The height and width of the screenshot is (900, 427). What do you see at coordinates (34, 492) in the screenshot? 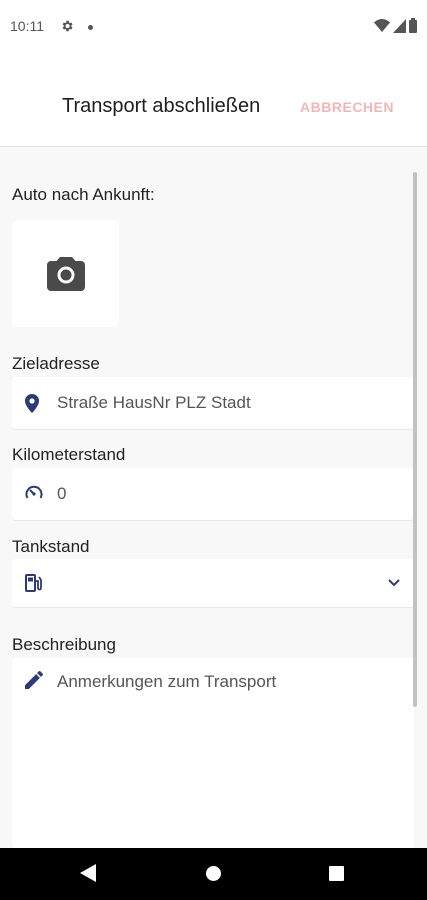
I see `speedometer-icon` at bounding box center [34, 492].